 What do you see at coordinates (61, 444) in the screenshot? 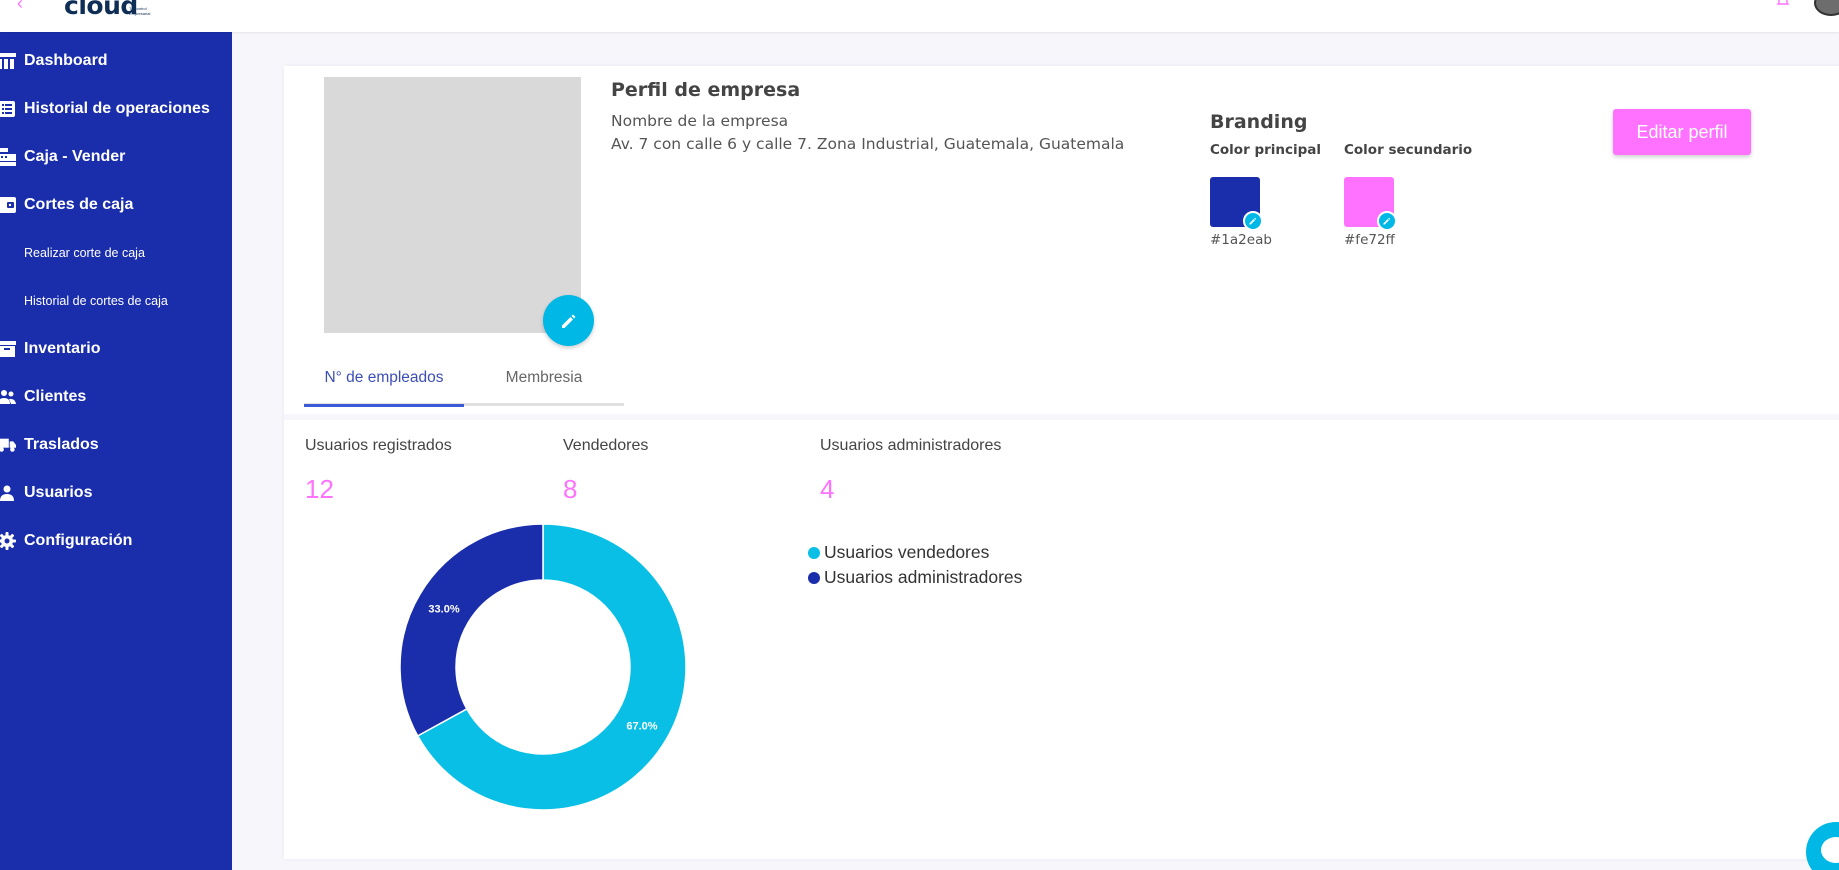
I see `sidebar-item-label: Traslados` at bounding box center [61, 444].